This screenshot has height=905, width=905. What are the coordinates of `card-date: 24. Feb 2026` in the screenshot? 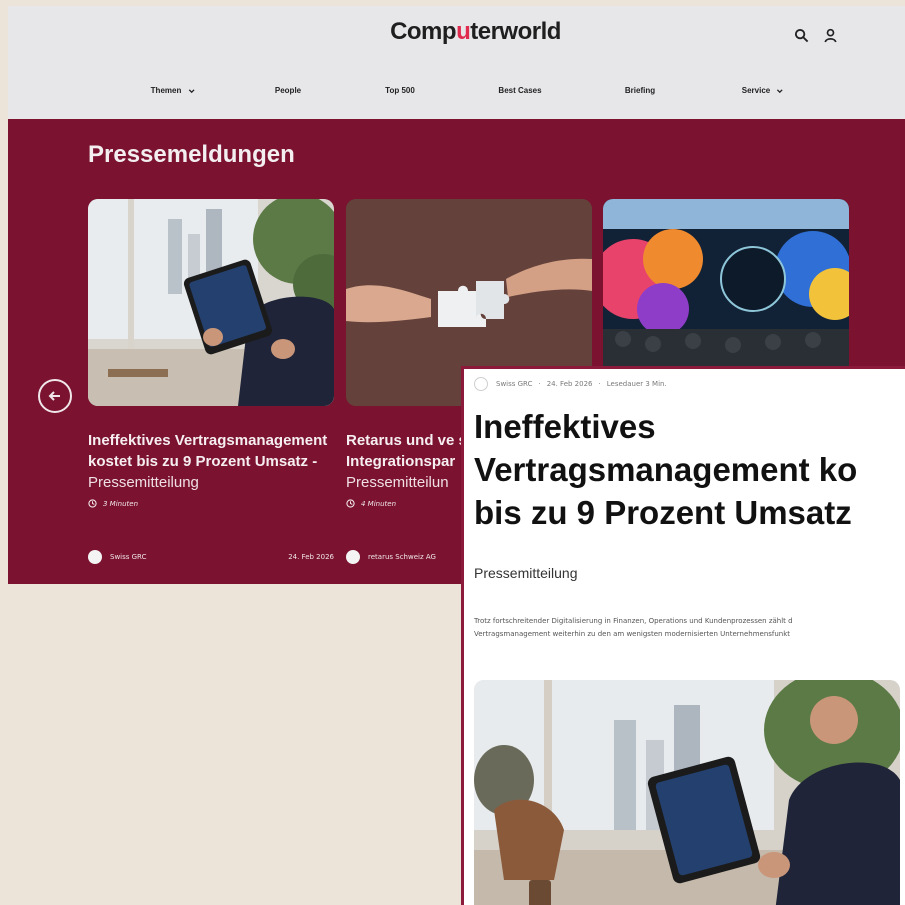 It's located at (311, 557).